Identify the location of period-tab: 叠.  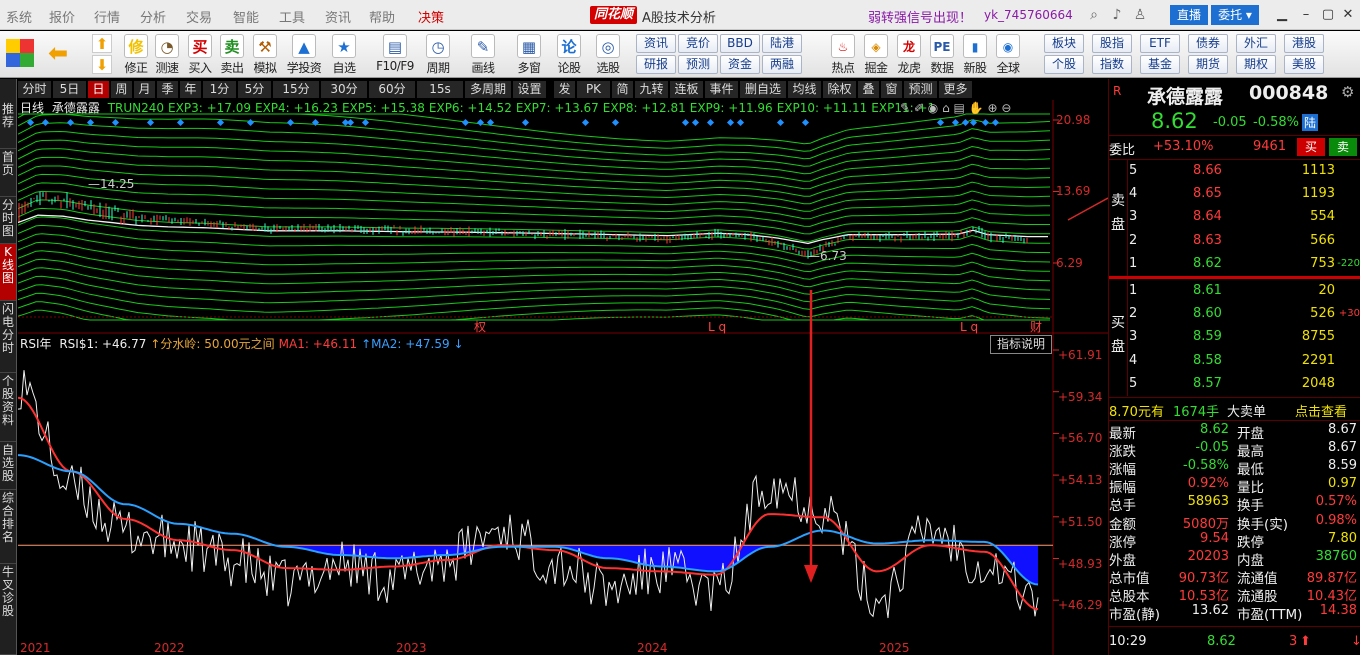
(869, 89).